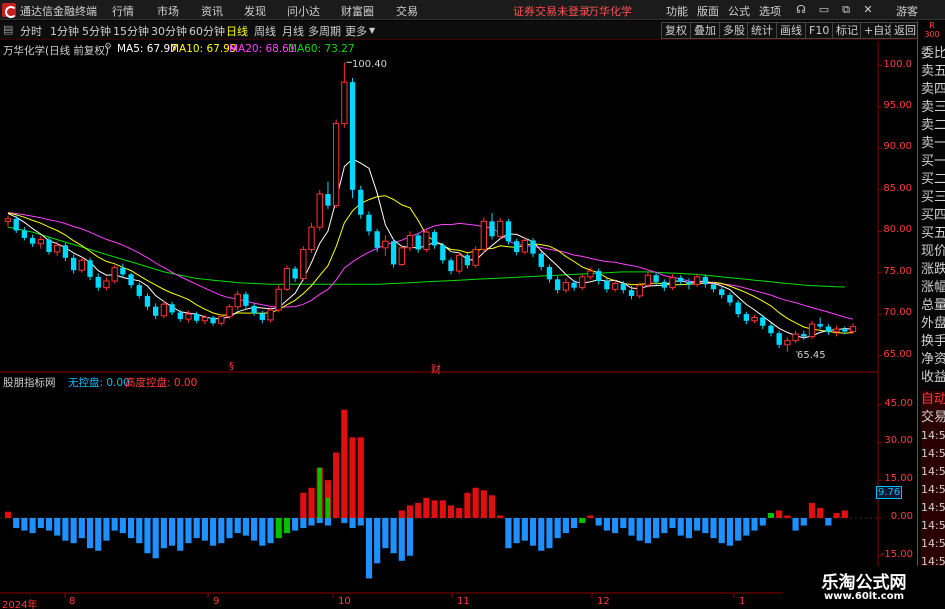 The height and width of the screenshot is (609, 945). What do you see at coordinates (169, 31) in the screenshot?
I see `tab-30min: 30分钟` at bounding box center [169, 31].